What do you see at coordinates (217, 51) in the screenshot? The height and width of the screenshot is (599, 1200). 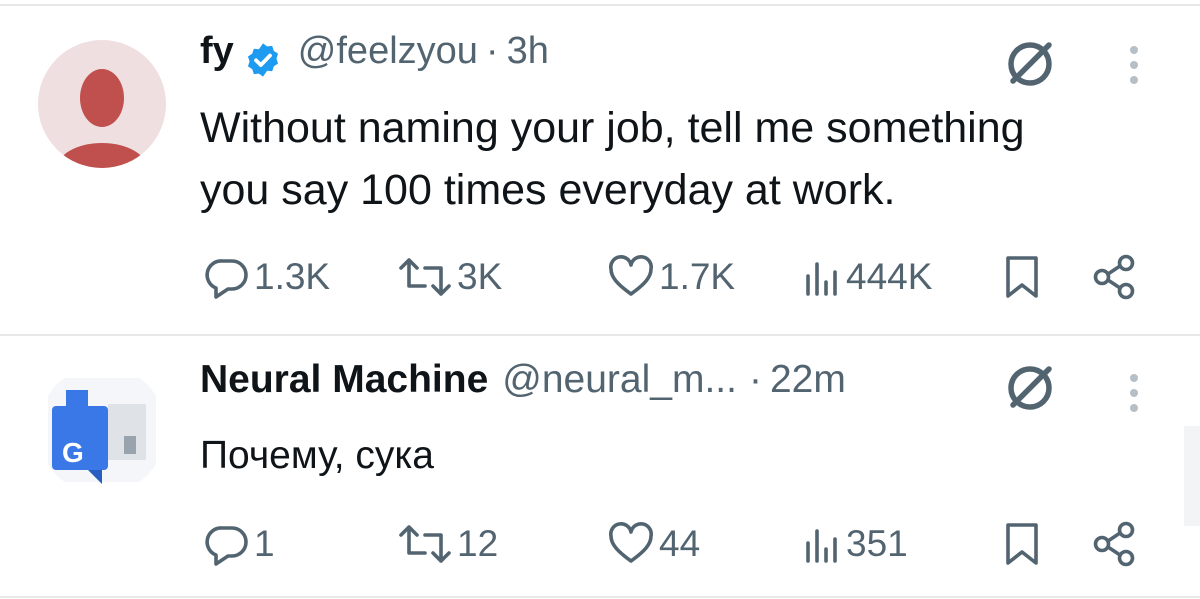 I see `author-name: fy` at bounding box center [217, 51].